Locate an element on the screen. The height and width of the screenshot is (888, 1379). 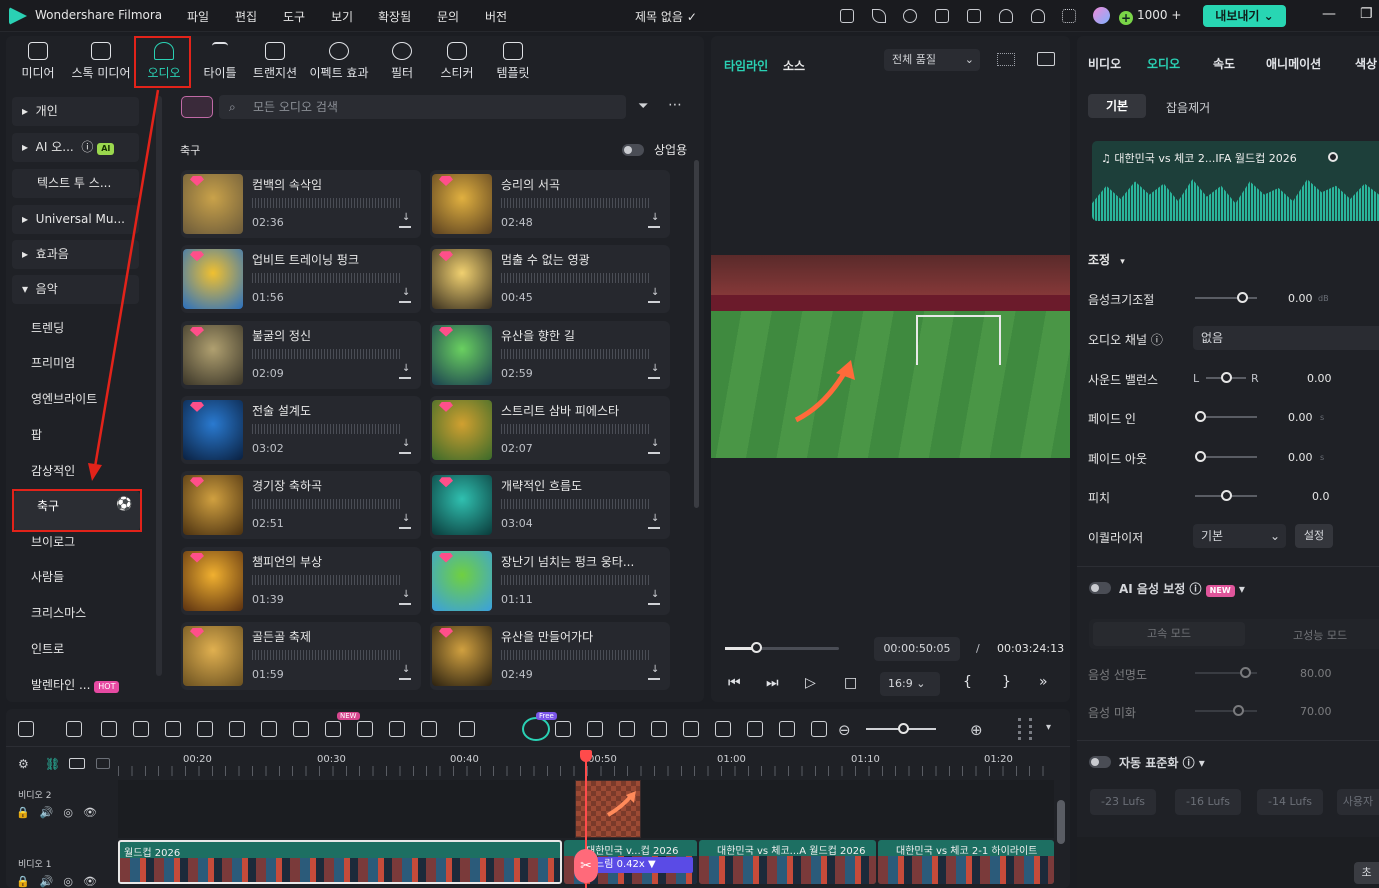
link-icon: ⛓ is located at coordinates (52, 764).